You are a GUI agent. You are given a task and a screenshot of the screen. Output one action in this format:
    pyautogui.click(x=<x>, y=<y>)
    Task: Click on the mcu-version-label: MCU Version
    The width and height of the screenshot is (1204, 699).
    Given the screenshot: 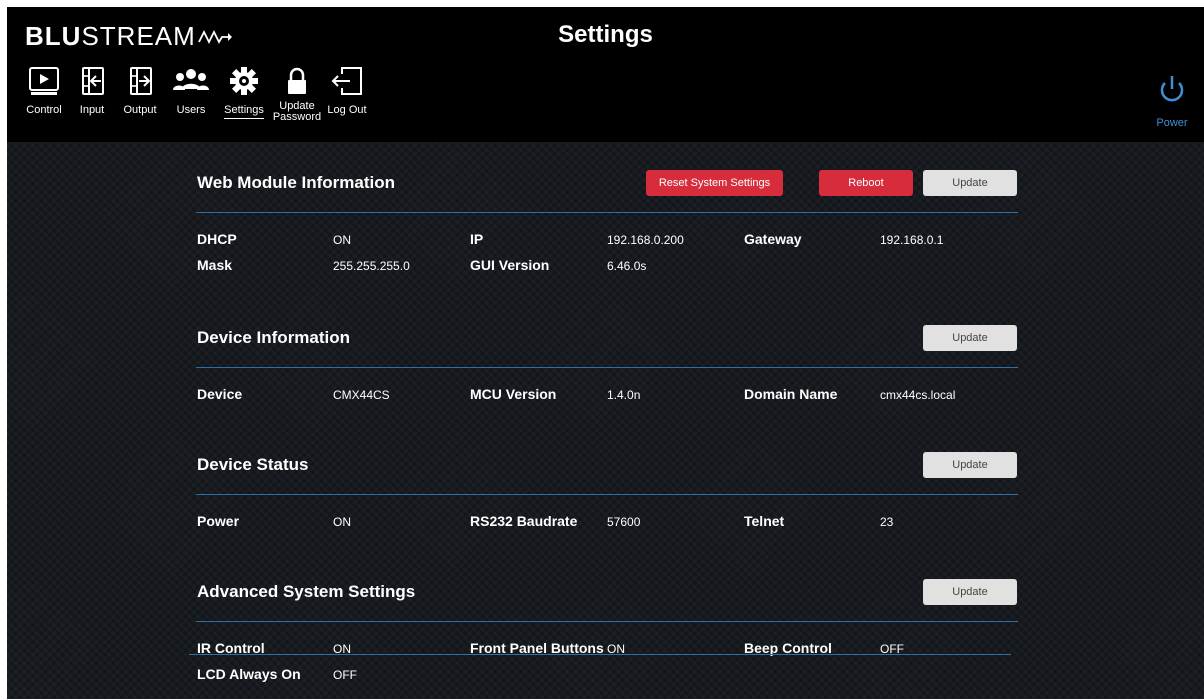 What is the action you would take?
    pyautogui.click(x=513, y=394)
    